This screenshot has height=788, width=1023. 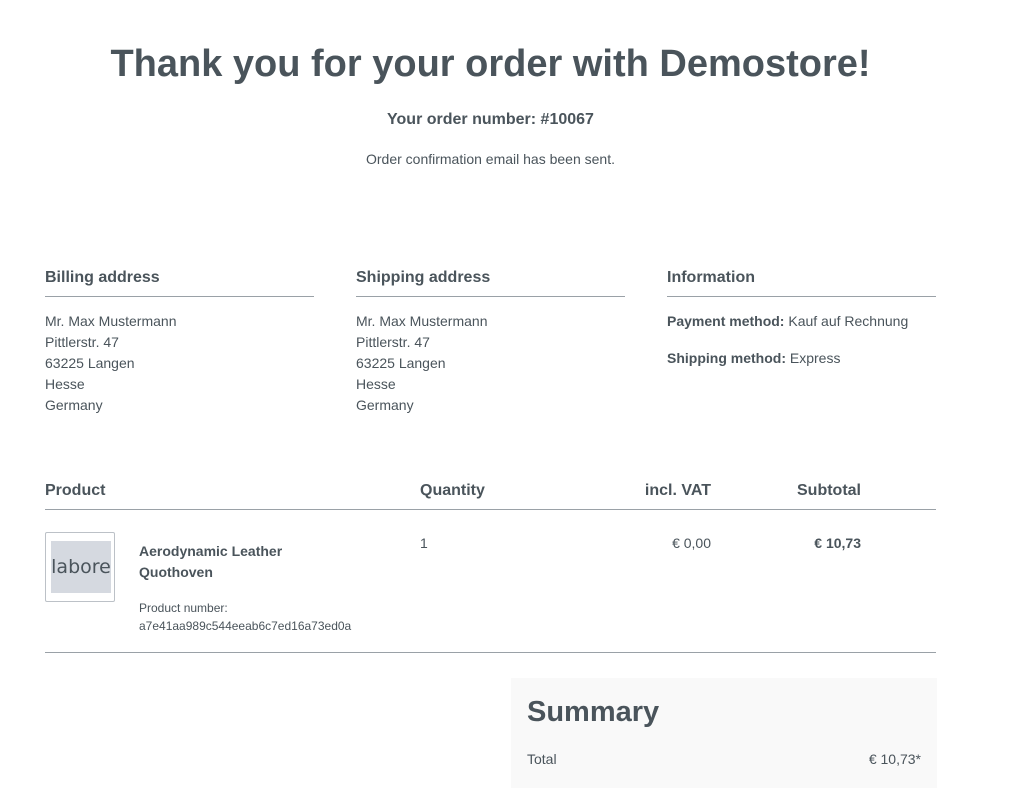 What do you see at coordinates (82, 342) in the screenshot?
I see `billing-address-line: Pittlerstr. 47` at bounding box center [82, 342].